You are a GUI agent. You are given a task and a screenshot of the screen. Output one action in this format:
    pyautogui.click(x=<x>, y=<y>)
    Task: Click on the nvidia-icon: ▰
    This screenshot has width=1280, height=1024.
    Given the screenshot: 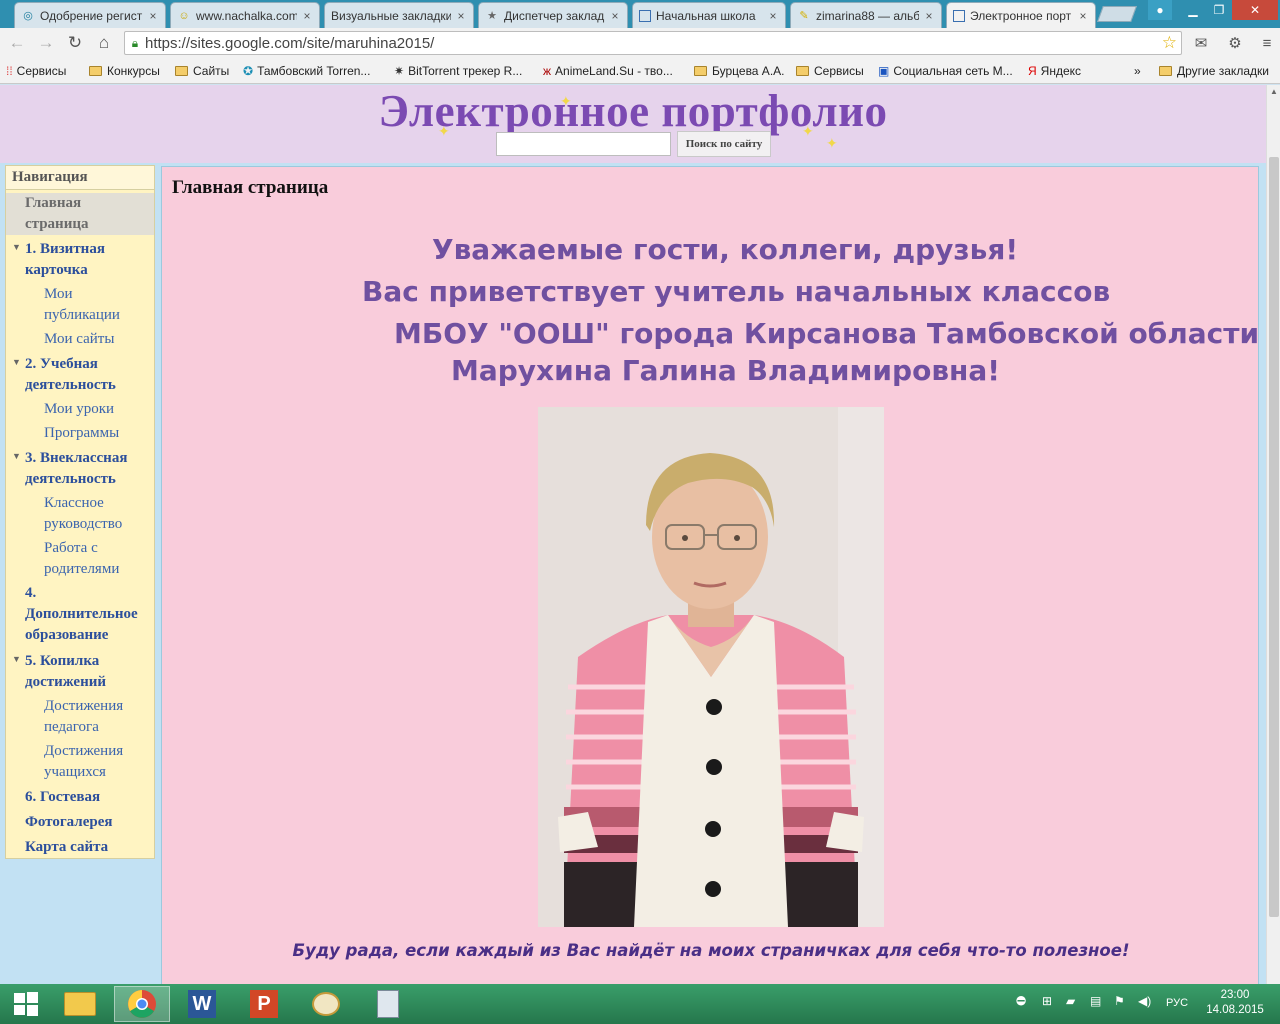 What is the action you would take?
    pyautogui.click(x=1070, y=1001)
    